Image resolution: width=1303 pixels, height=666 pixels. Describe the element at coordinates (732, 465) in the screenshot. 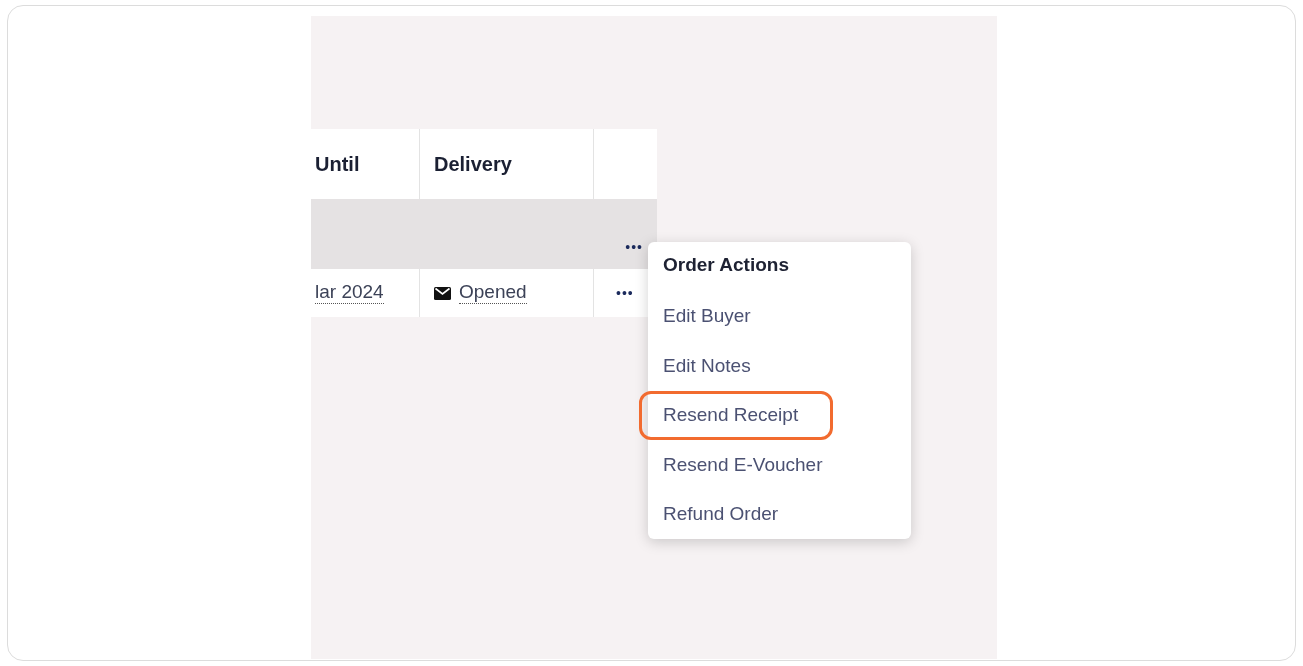

I see `menu-item: Resend E-Voucher` at that location.